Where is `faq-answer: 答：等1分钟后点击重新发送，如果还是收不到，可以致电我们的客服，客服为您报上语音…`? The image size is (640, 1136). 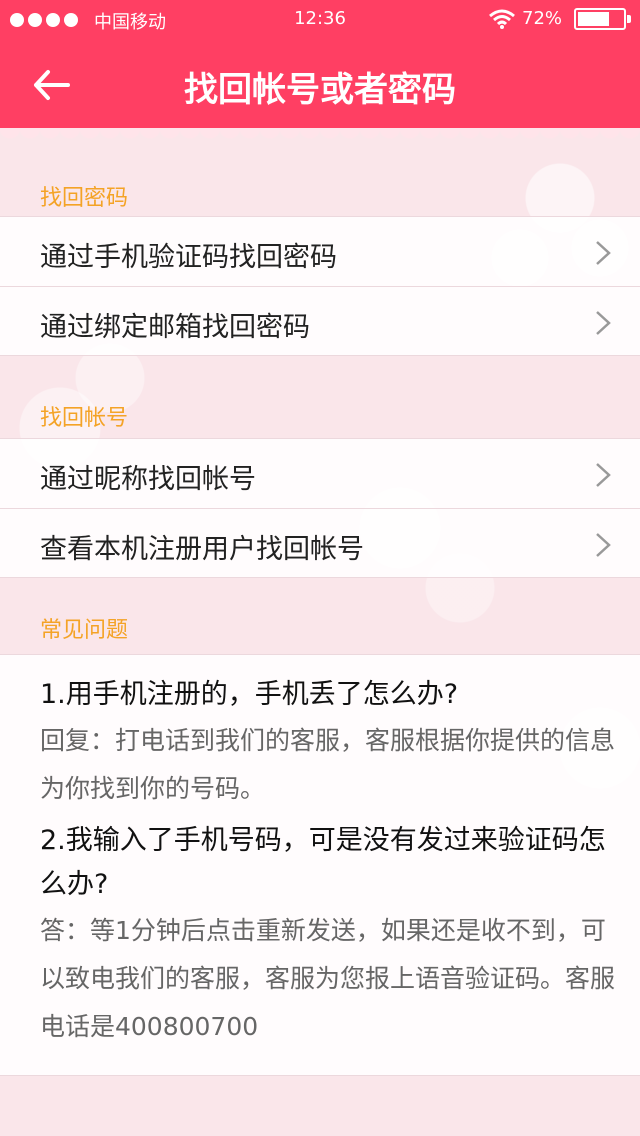
faq-answer: 答：等1分钟后点击重新发送，如果还是收不到，可以致电我们的客服，客服为您报上语音… is located at coordinates (328, 978).